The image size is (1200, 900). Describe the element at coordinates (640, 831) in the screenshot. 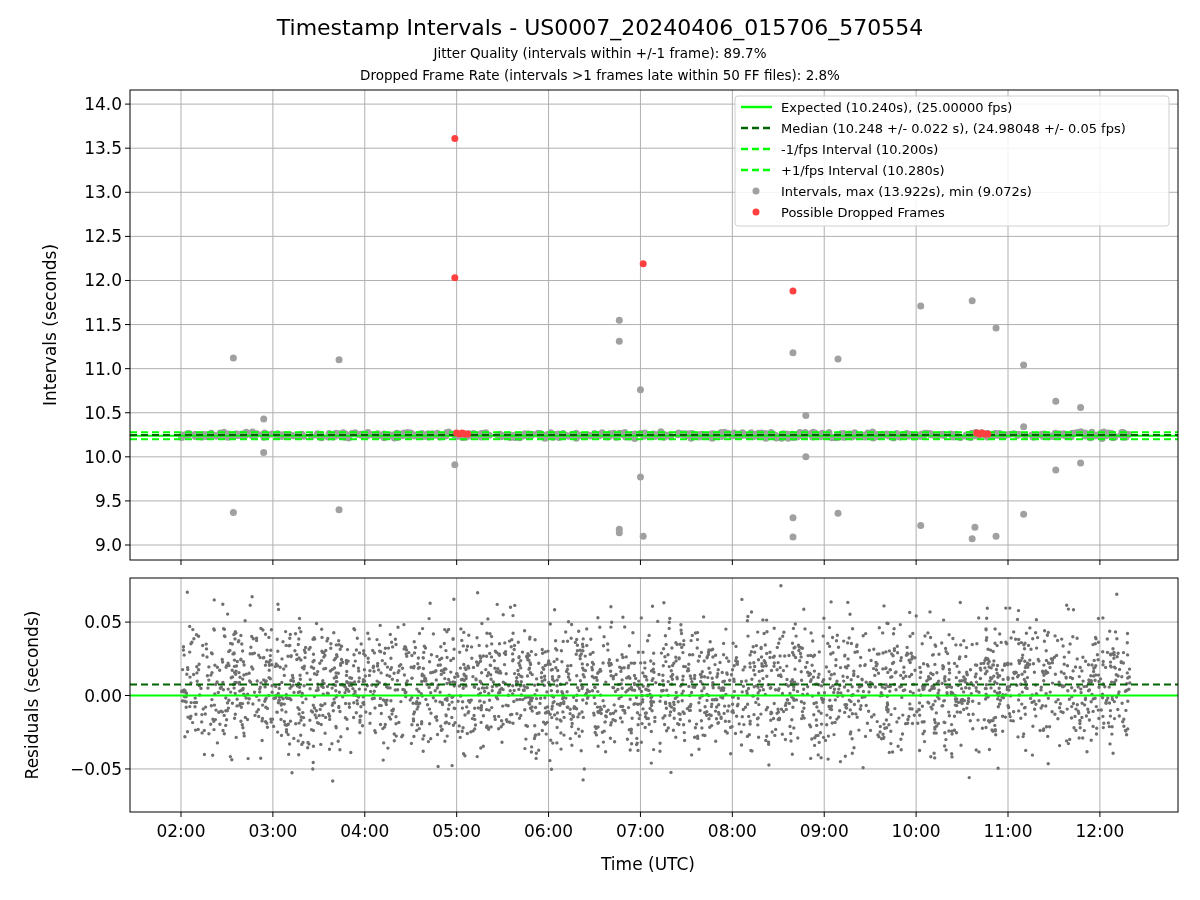

I see `tick-label: 07:00` at that location.